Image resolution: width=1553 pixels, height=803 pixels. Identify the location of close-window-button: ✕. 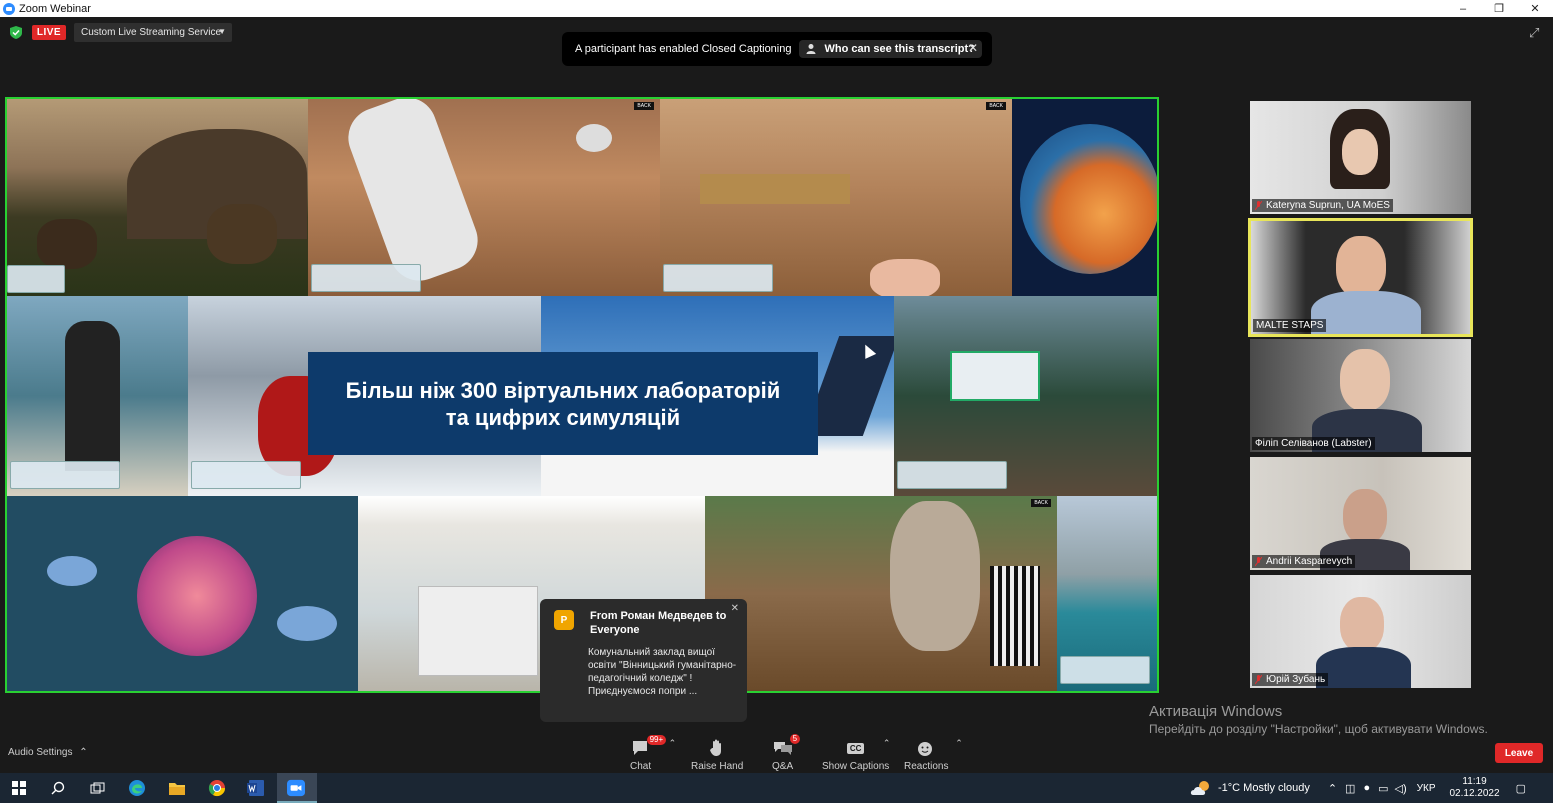
(1535, 8).